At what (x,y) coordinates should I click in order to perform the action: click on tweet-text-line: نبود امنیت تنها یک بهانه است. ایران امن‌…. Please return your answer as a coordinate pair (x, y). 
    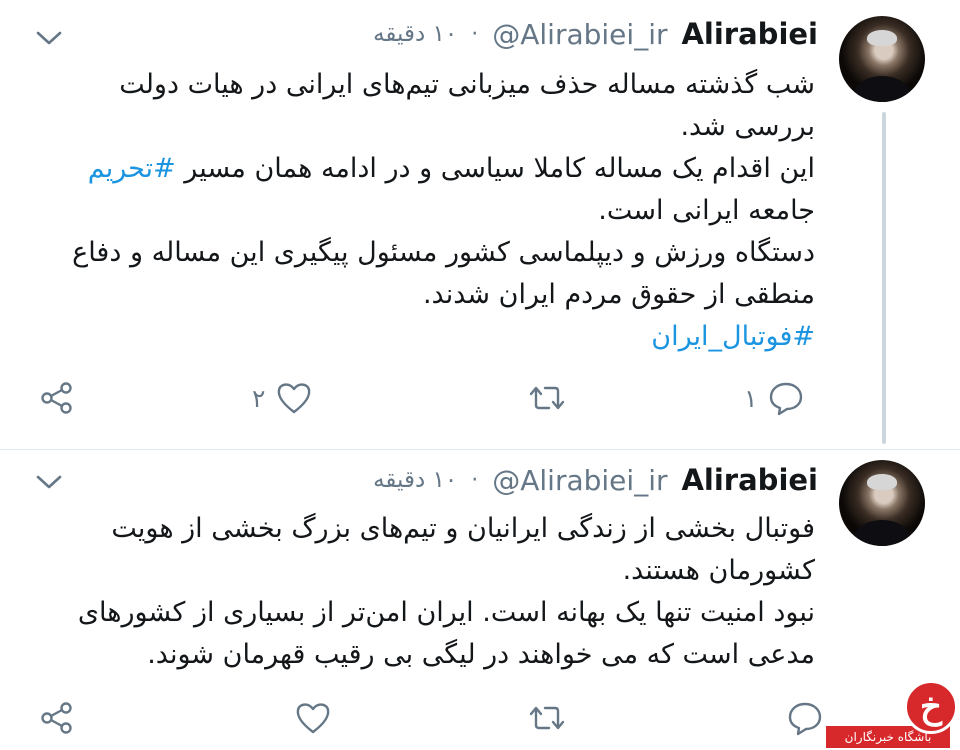
    Looking at the image, I should click on (446, 612).